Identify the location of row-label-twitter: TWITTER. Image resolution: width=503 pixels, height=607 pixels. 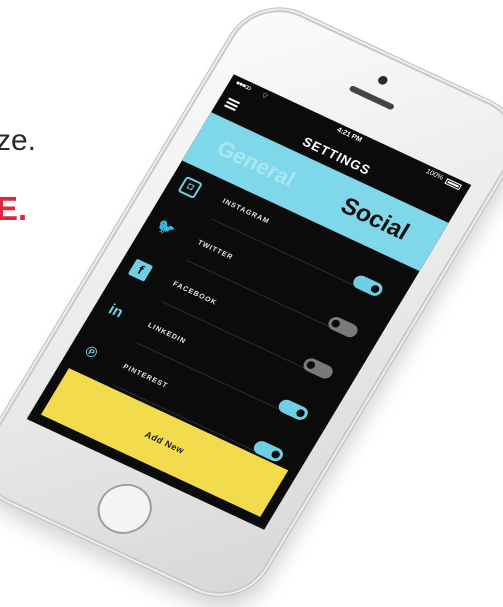
(215, 250).